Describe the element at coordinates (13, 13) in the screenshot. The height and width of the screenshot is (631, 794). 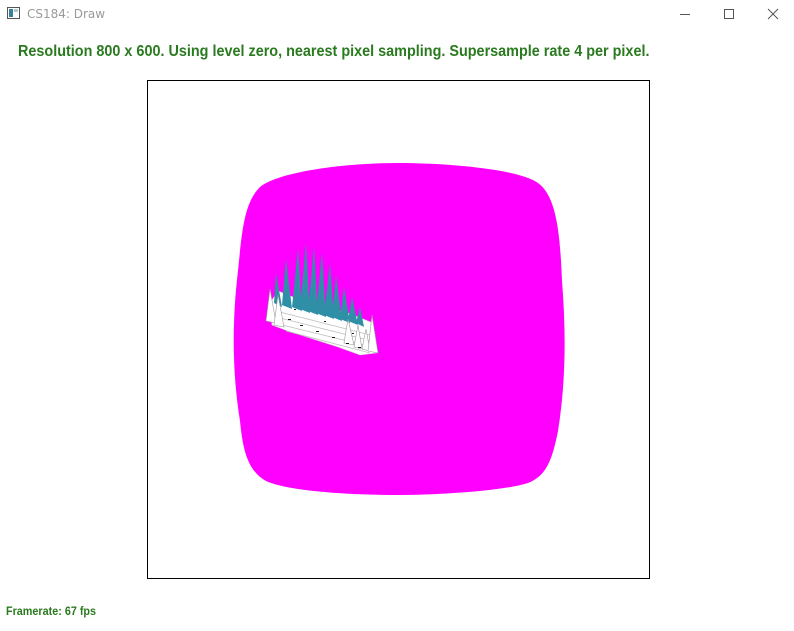
I see `app-window-icon` at that location.